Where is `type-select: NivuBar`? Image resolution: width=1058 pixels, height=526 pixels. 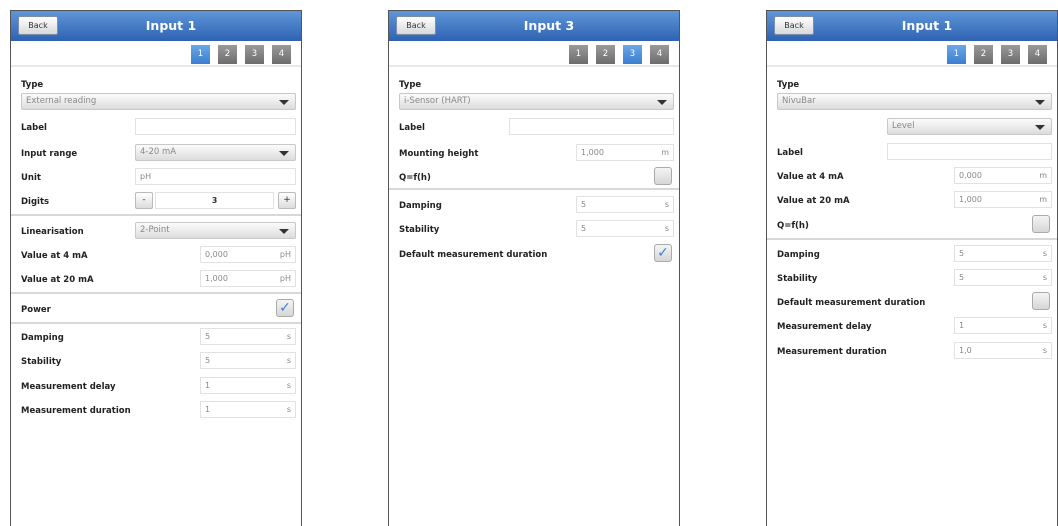
type-select: NivuBar is located at coordinates (914, 101).